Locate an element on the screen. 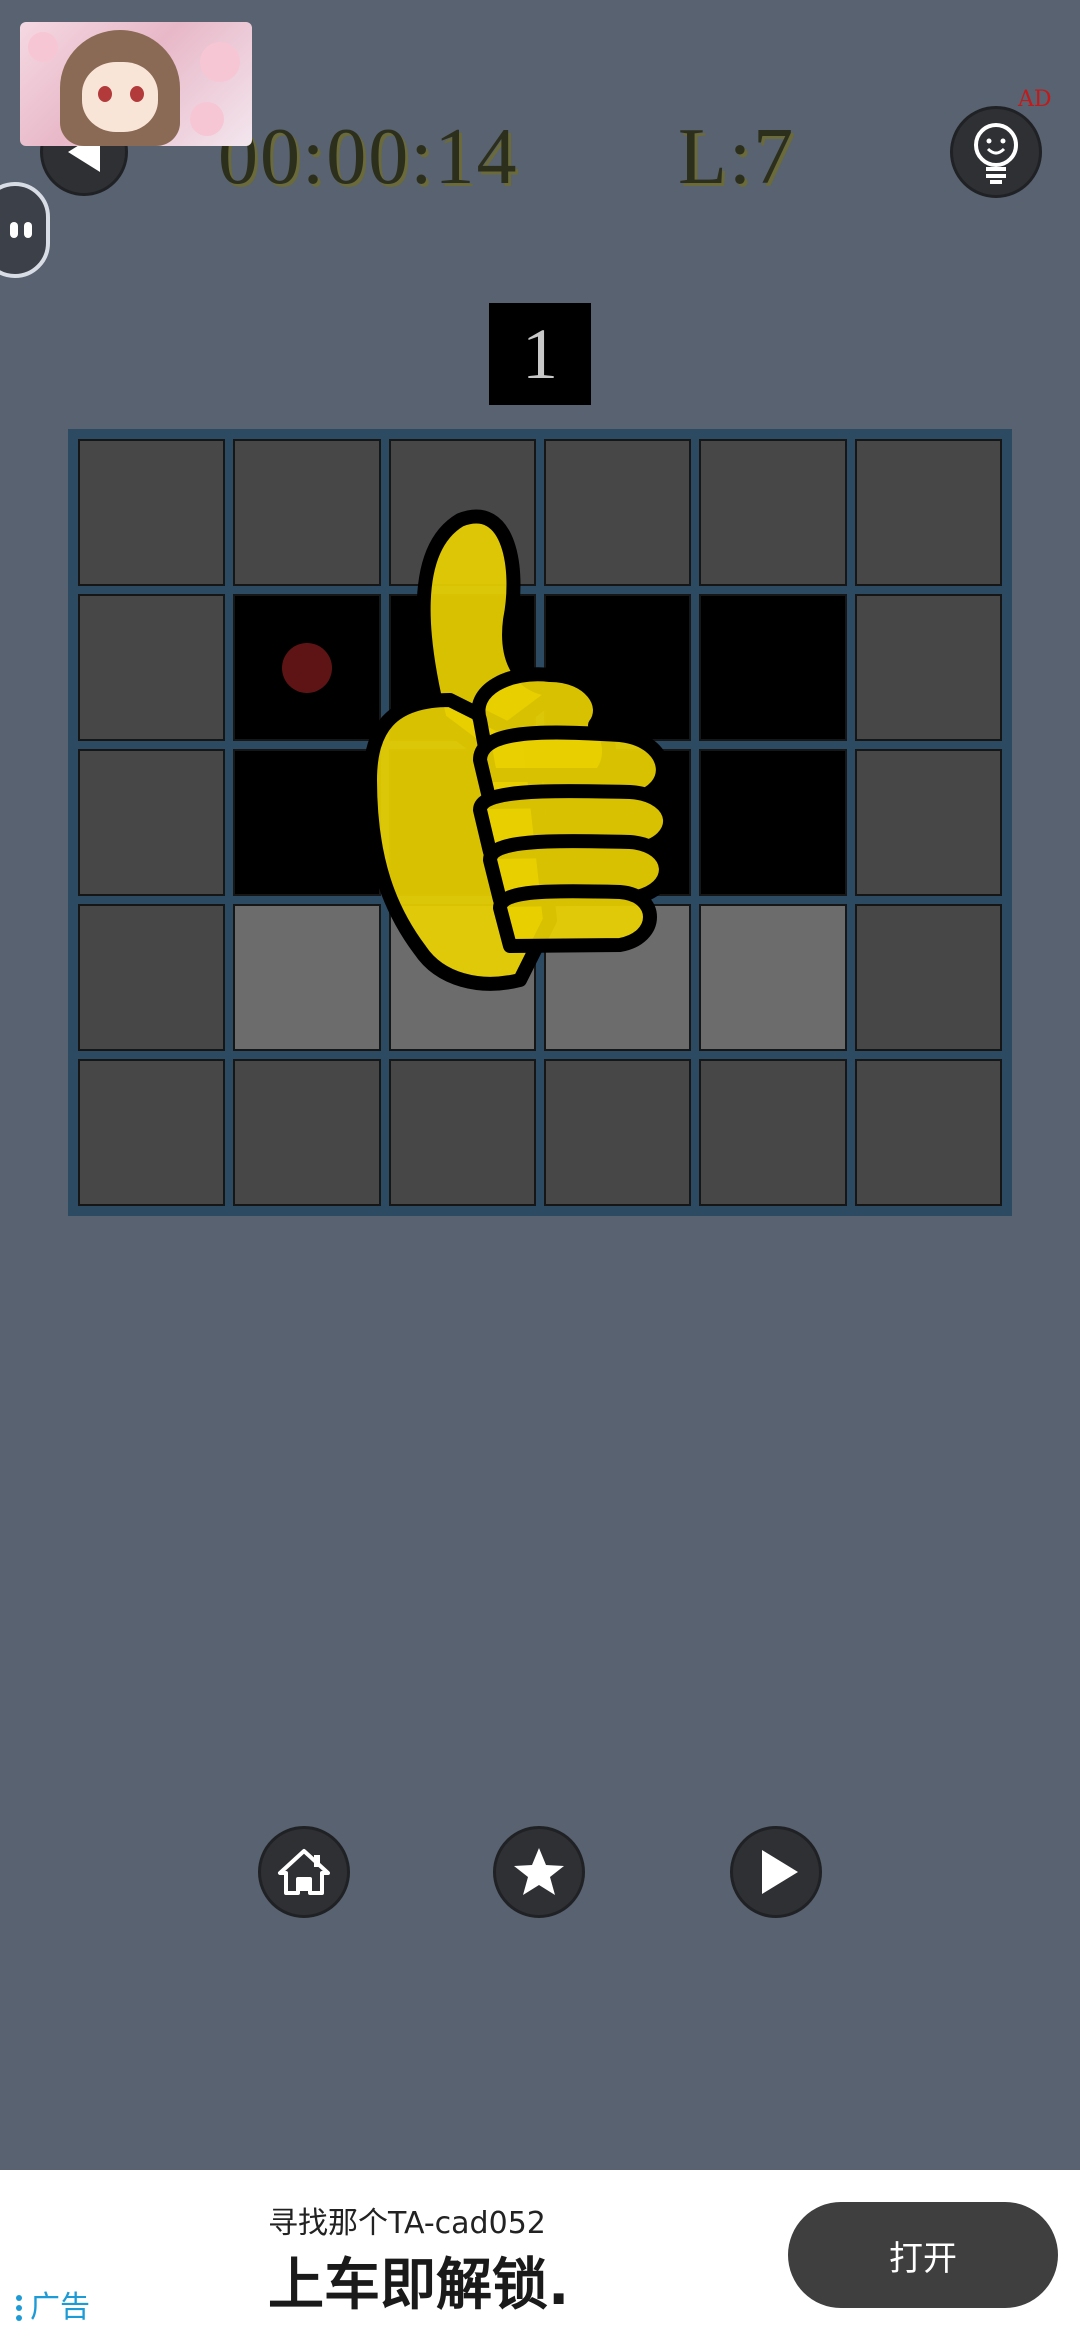 The image size is (1080, 2340). ad-image-face is located at coordinates (120, 97).